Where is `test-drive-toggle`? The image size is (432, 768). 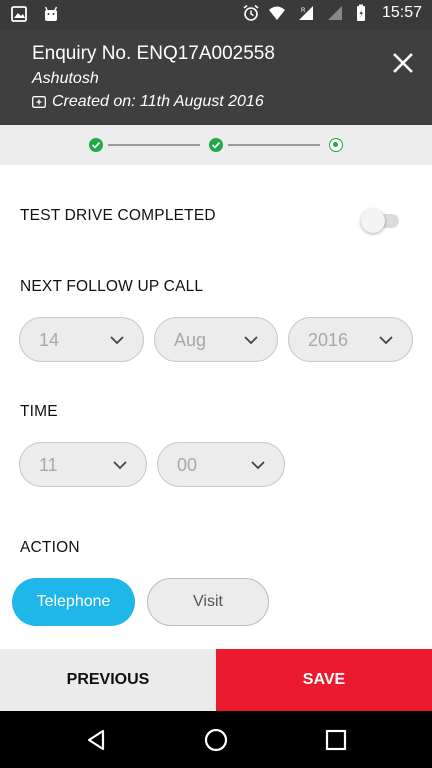 test-drive-toggle is located at coordinates (381, 221).